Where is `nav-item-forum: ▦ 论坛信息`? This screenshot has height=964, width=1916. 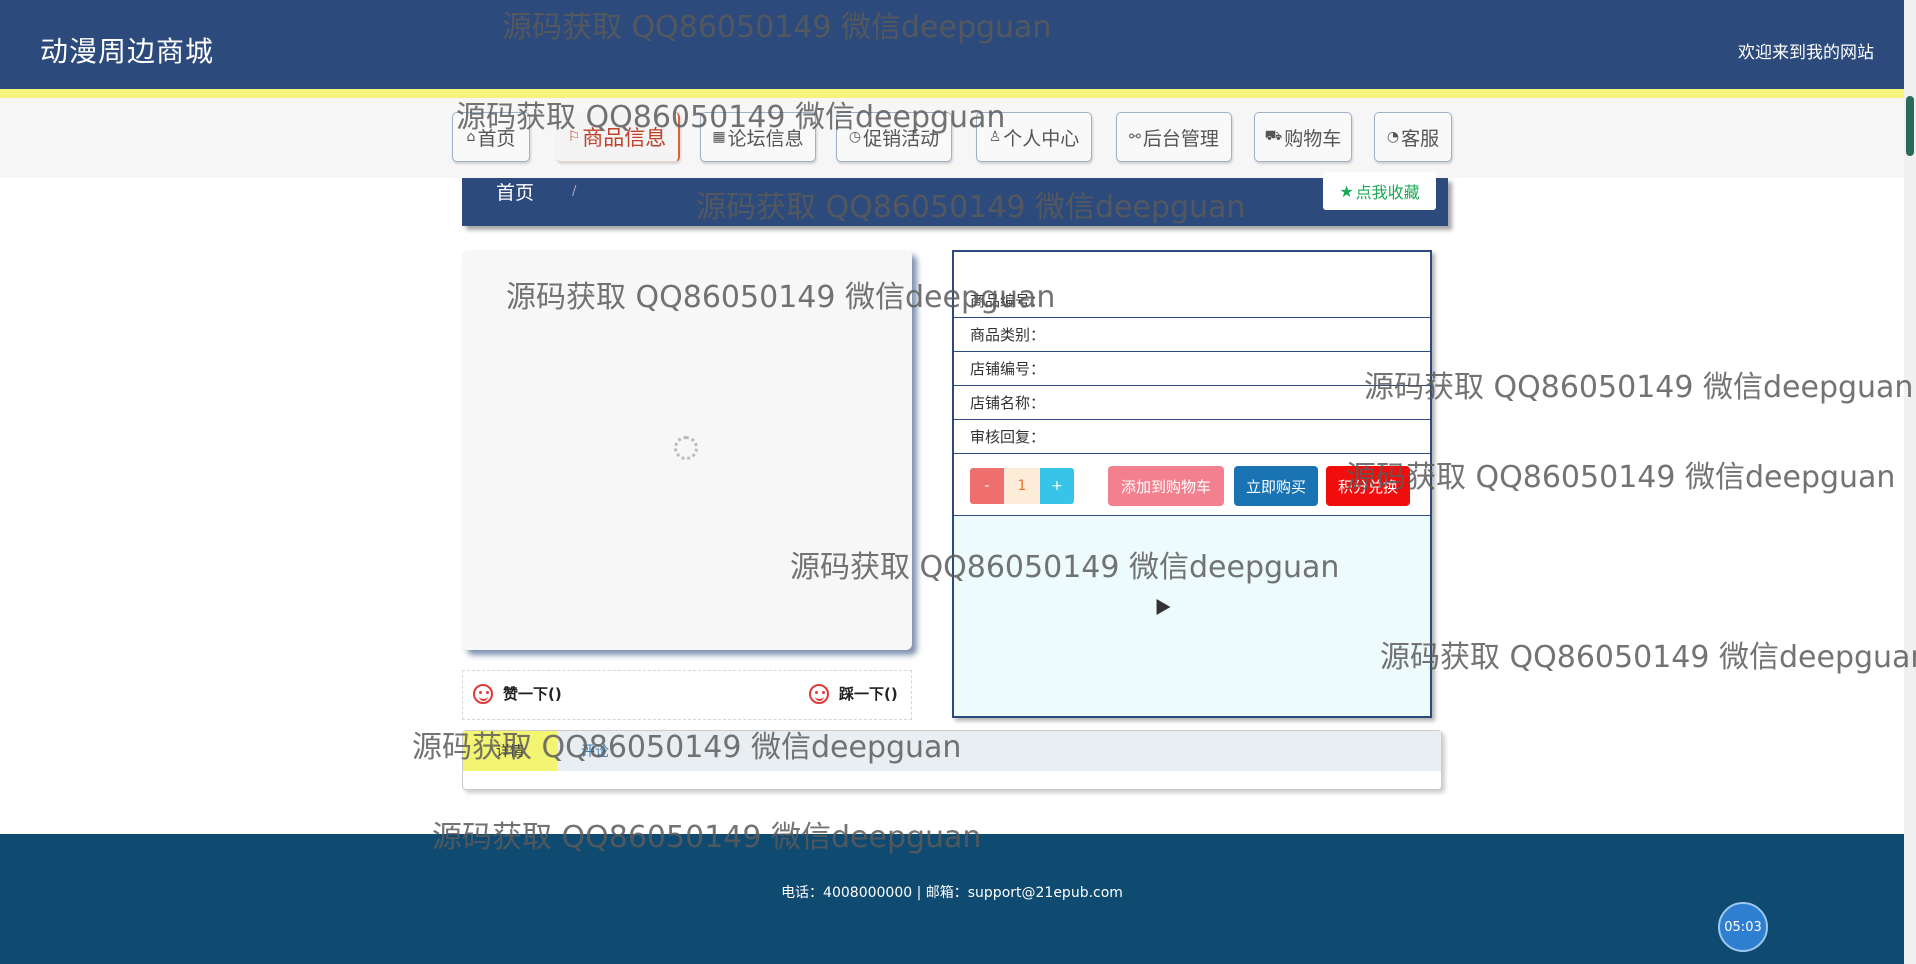 nav-item-forum: ▦ 论坛信息 is located at coordinates (758, 137).